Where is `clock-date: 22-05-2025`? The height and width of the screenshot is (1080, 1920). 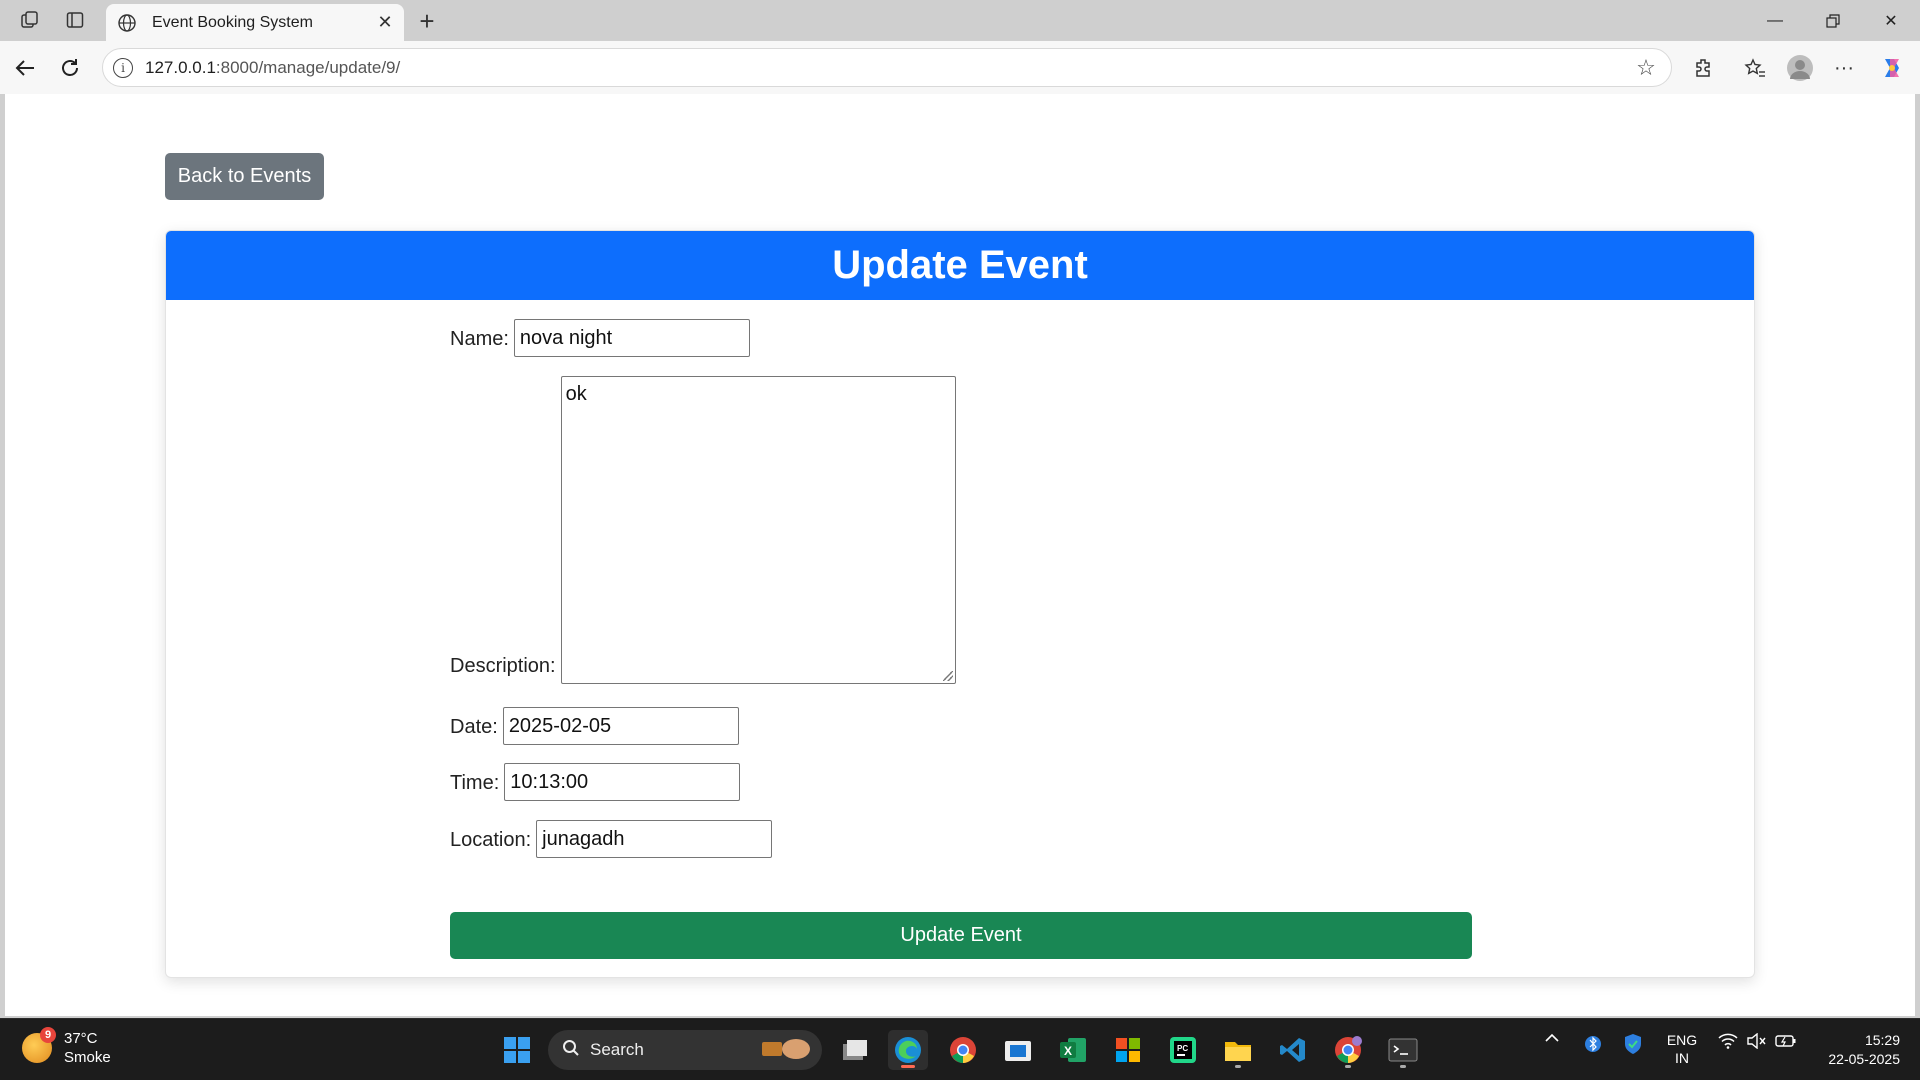 clock-date: 22-05-2025 is located at coordinates (1864, 1059).